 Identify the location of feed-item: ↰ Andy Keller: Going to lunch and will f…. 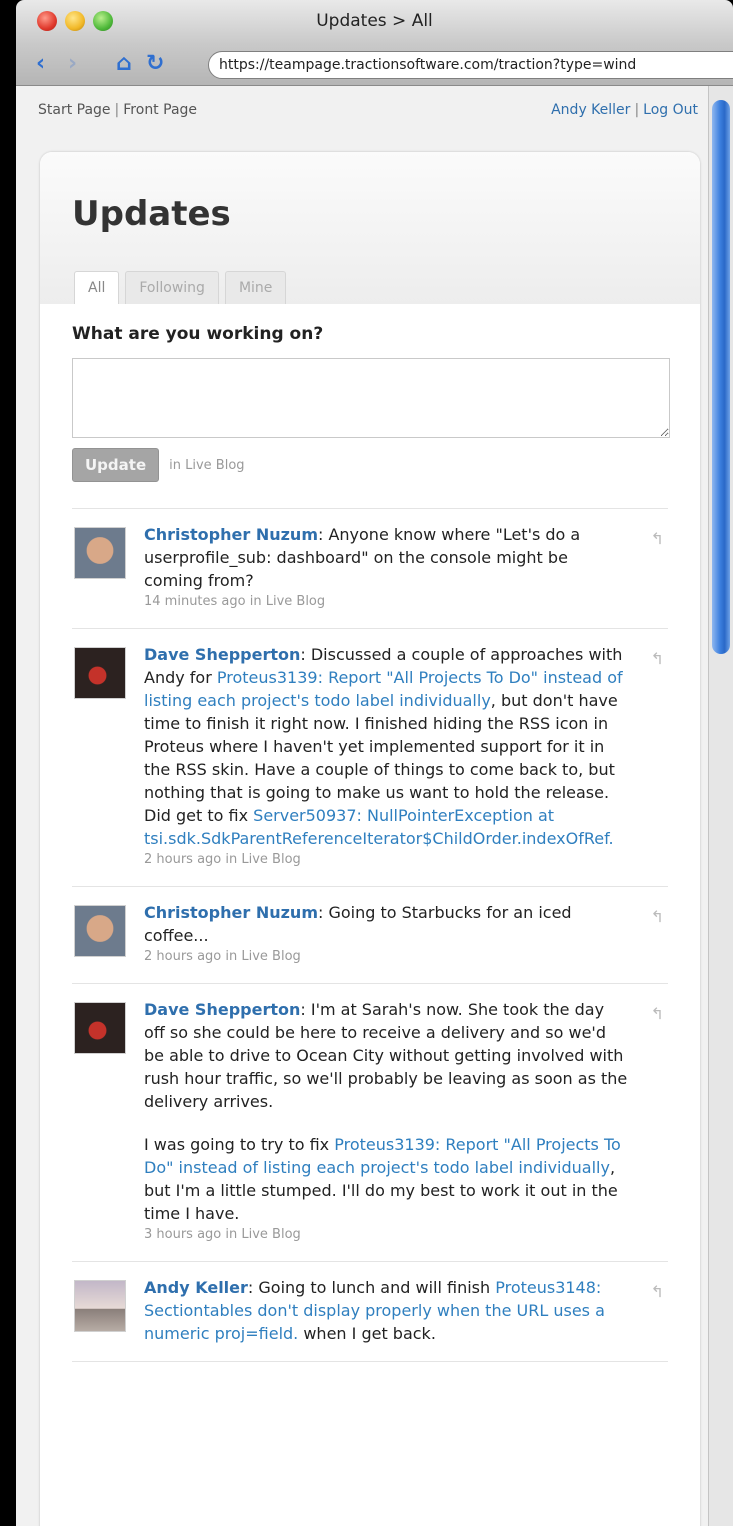
(370, 1312).